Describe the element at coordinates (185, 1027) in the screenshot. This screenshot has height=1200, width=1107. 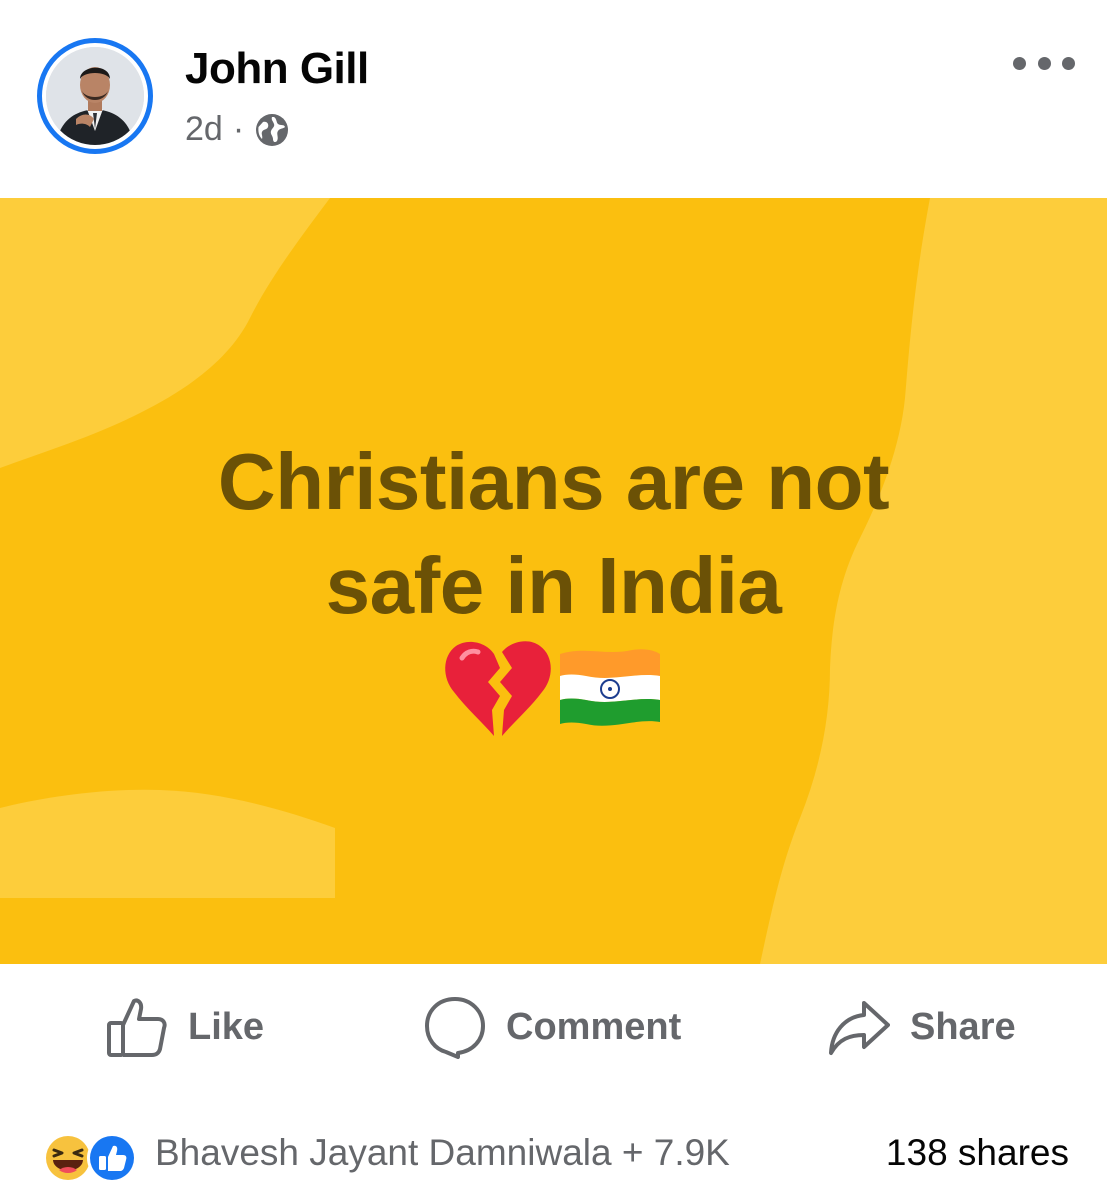
I see `like-button: Like` at that location.